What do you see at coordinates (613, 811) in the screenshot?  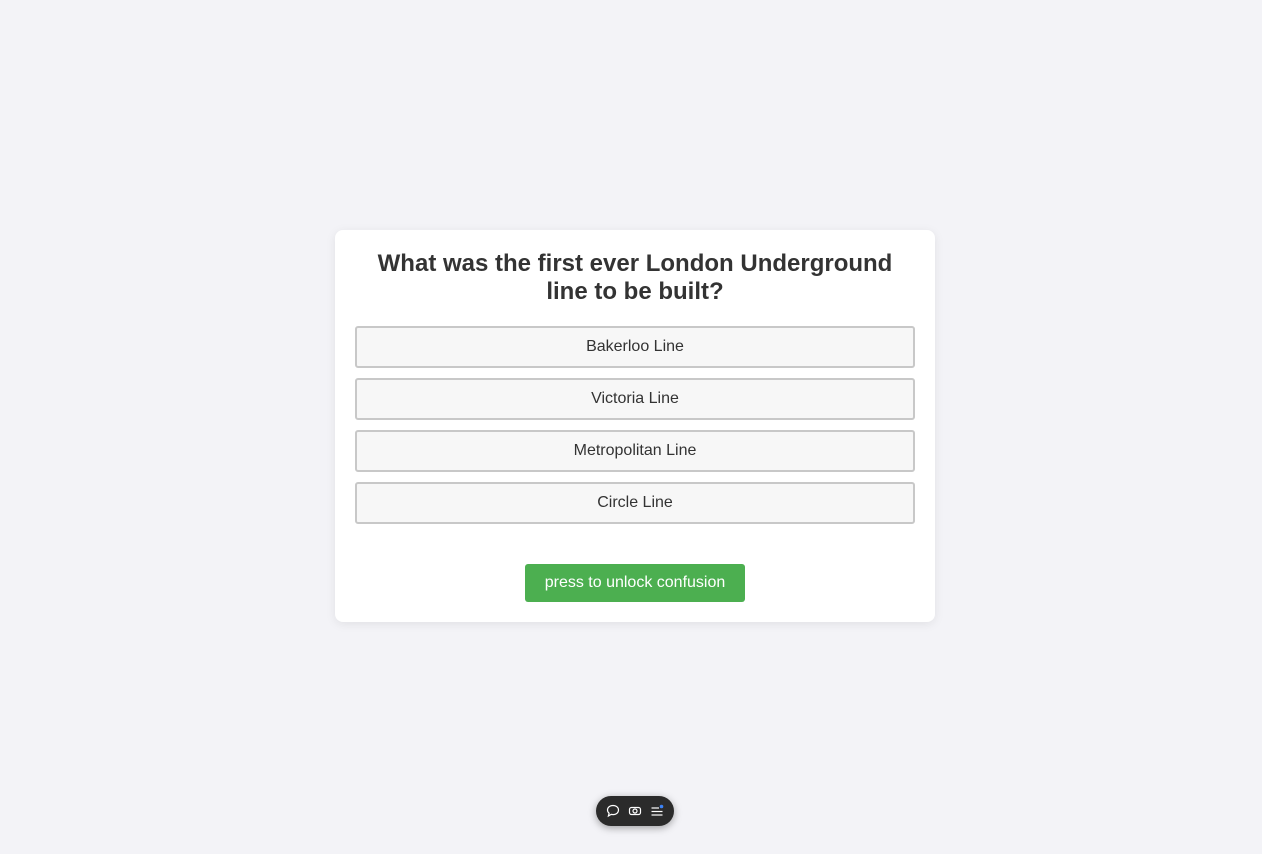 I see `chat-icon` at bounding box center [613, 811].